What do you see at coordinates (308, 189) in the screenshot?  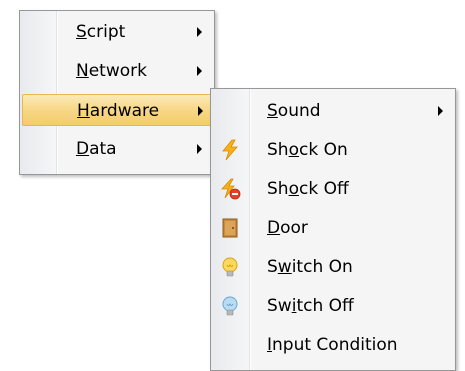 I see `menu-item-label: Shock Off` at bounding box center [308, 189].